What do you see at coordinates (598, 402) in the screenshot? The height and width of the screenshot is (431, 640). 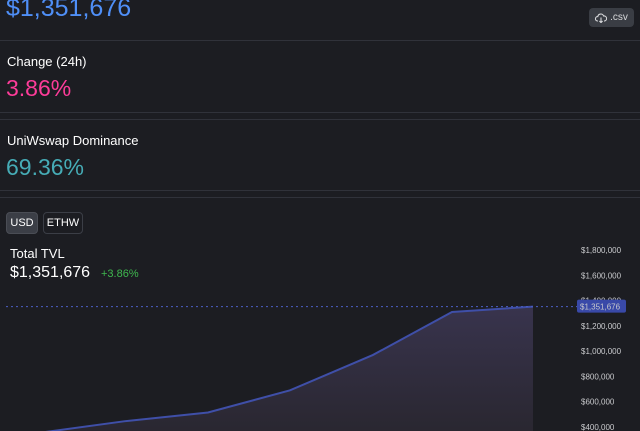 I see `y-tick-label: $600,000` at bounding box center [598, 402].